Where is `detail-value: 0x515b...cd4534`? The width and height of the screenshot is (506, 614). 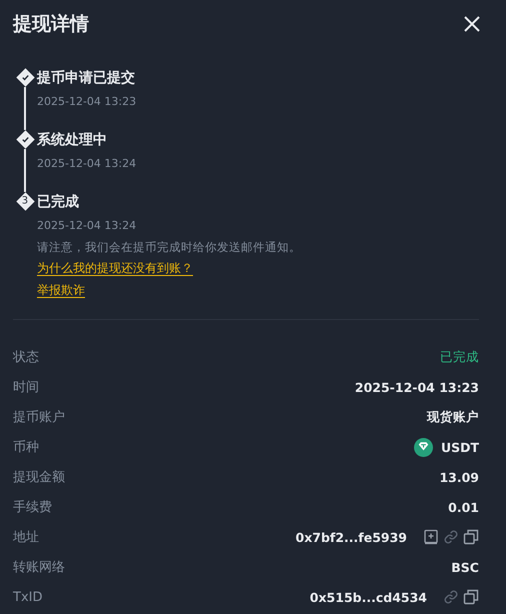 detail-value: 0x515b...cd4534 is located at coordinates (368, 597).